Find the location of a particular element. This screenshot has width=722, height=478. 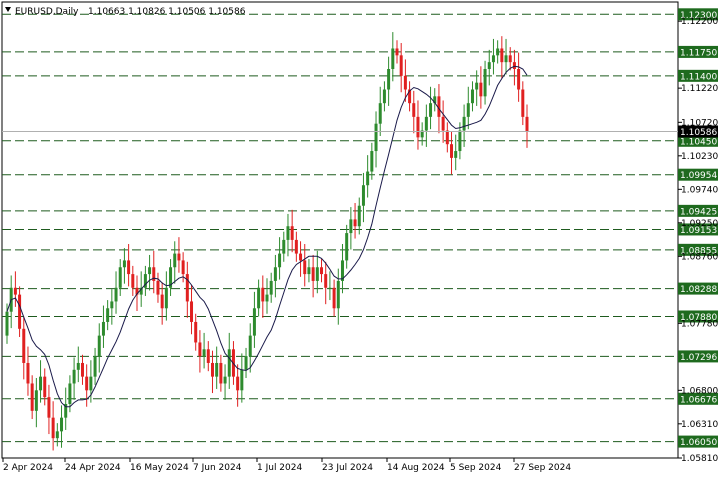

level-label: 1.06676 is located at coordinates (698, 400).